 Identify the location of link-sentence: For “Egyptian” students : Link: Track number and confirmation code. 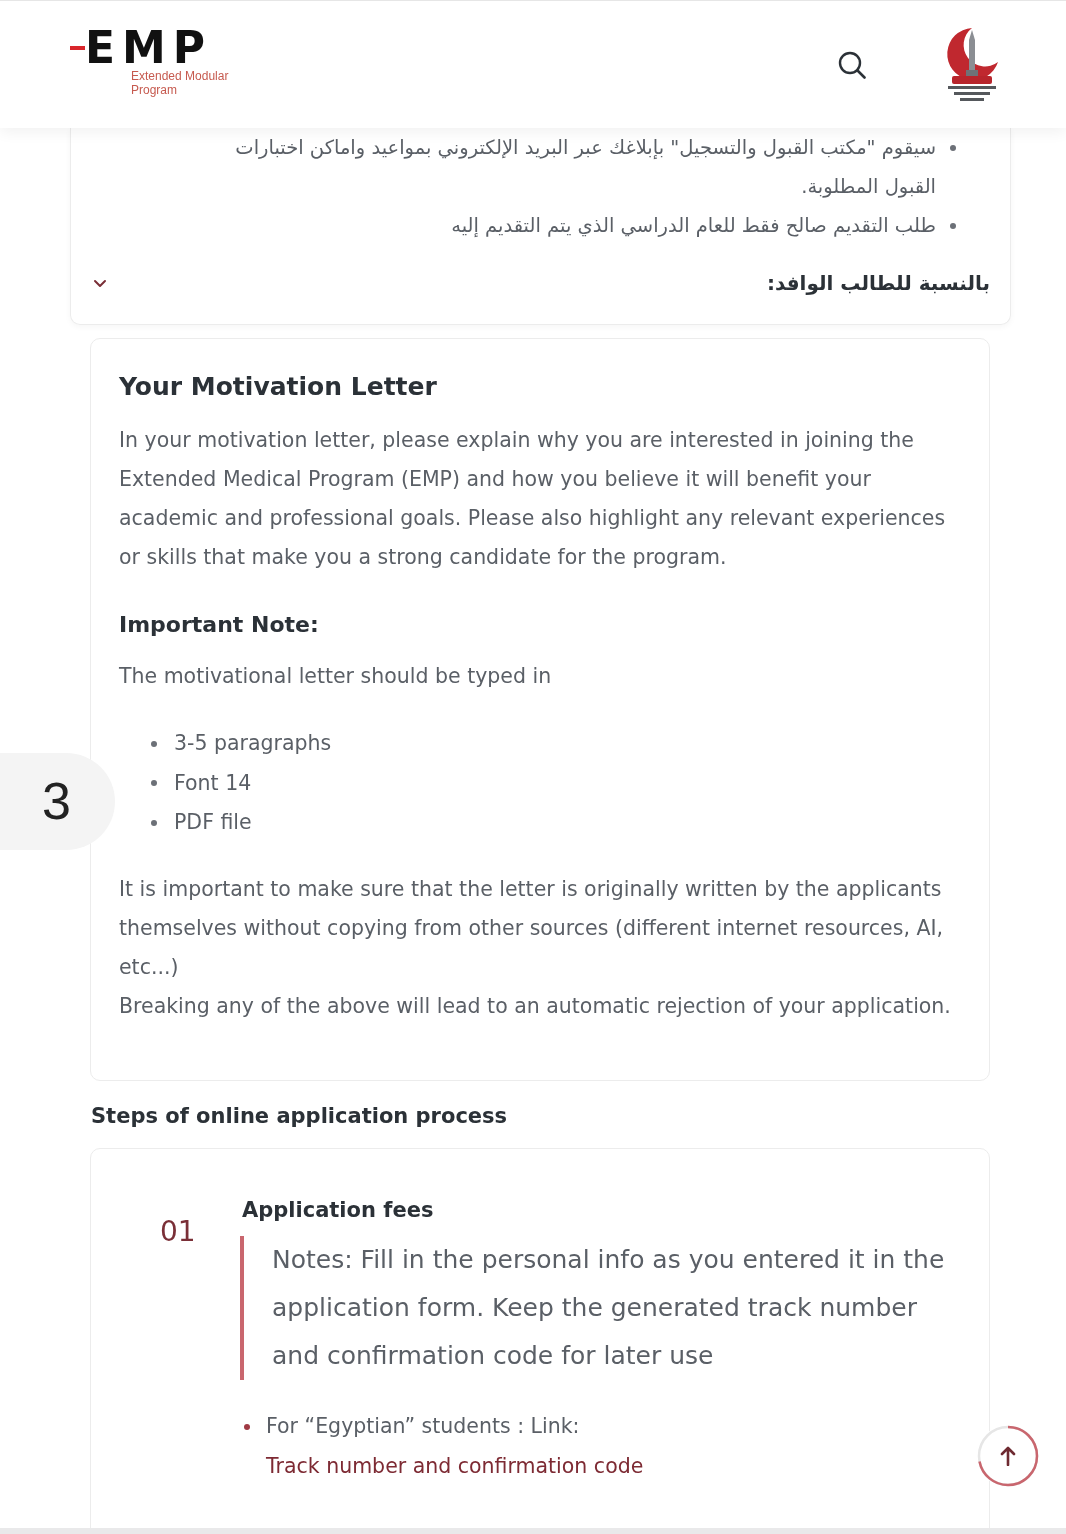
(455, 1446).